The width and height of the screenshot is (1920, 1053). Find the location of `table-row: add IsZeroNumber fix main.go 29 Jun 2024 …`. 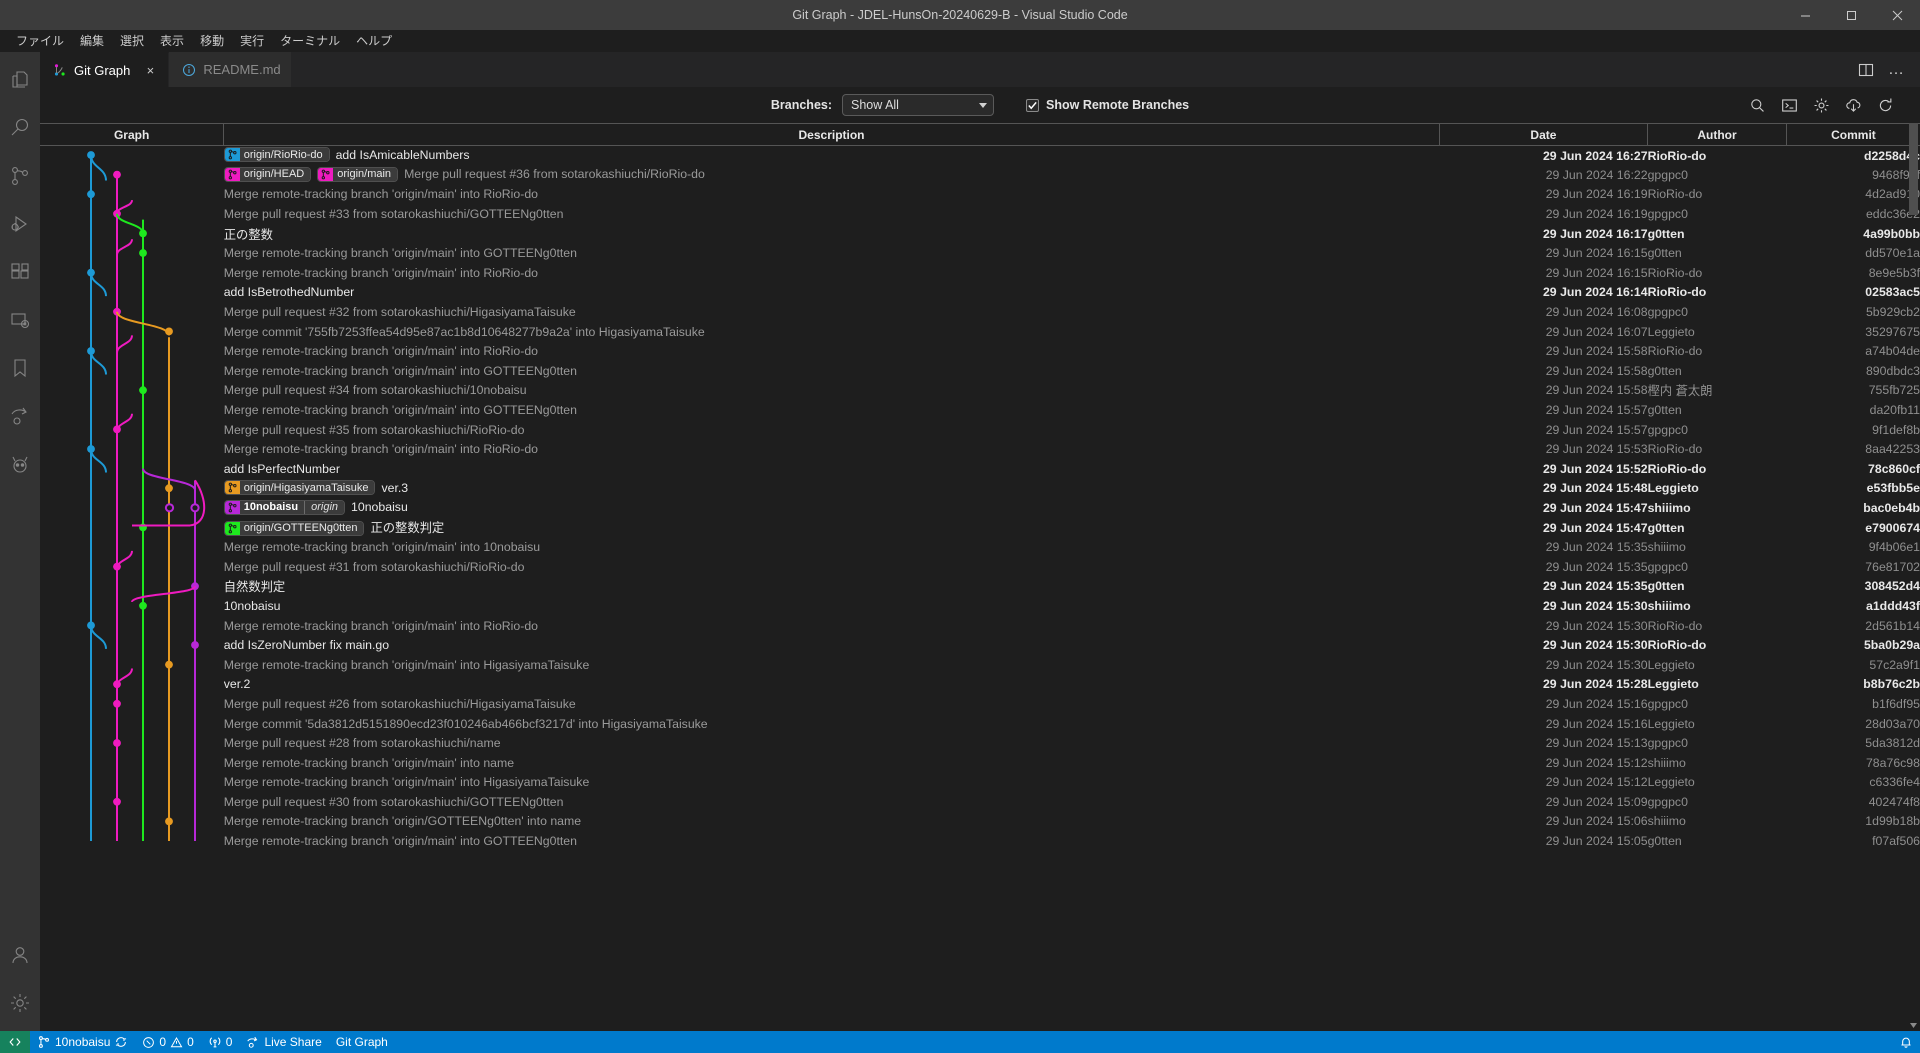

table-row: add IsZeroNumber fix main.go 29 Jun 2024 … is located at coordinates (980, 645).